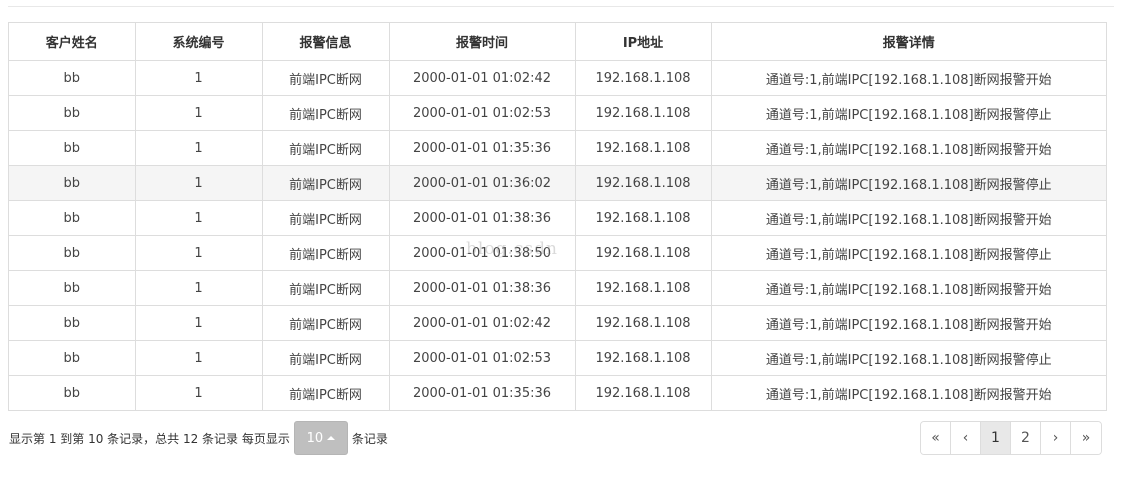 The image size is (1121, 481). Describe the element at coordinates (1026, 438) in the screenshot. I see `page-button-2: 2` at that location.